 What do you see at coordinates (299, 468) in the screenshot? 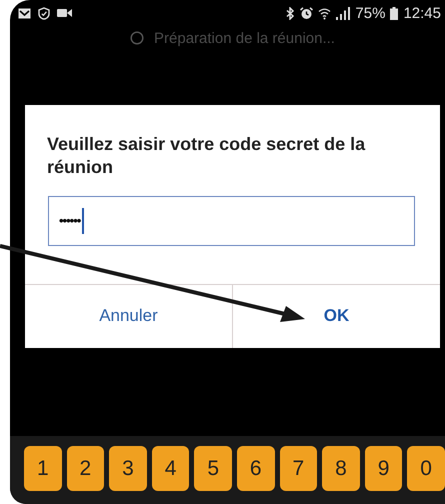
I see `keyboard-key: 7` at bounding box center [299, 468].